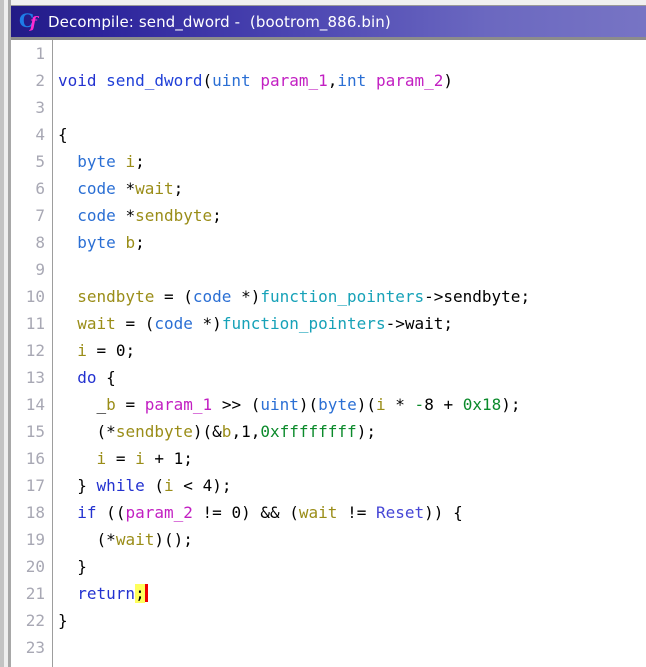  What do you see at coordinates (419, 404) in the screenshot?
I see `code-token: -` at bounding box center [419, 404].